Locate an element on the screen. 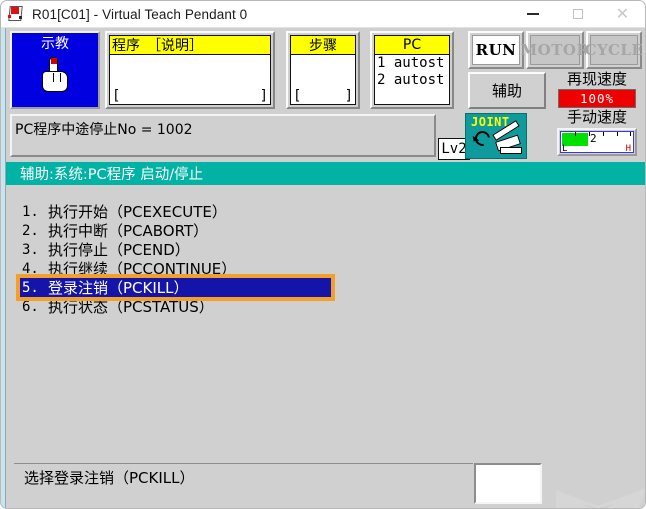 Image resolution: width=646 pixels, height=509 pixels. menu-item: 5. 登录注销（PCKILL） is located at coordinates (175, 287).